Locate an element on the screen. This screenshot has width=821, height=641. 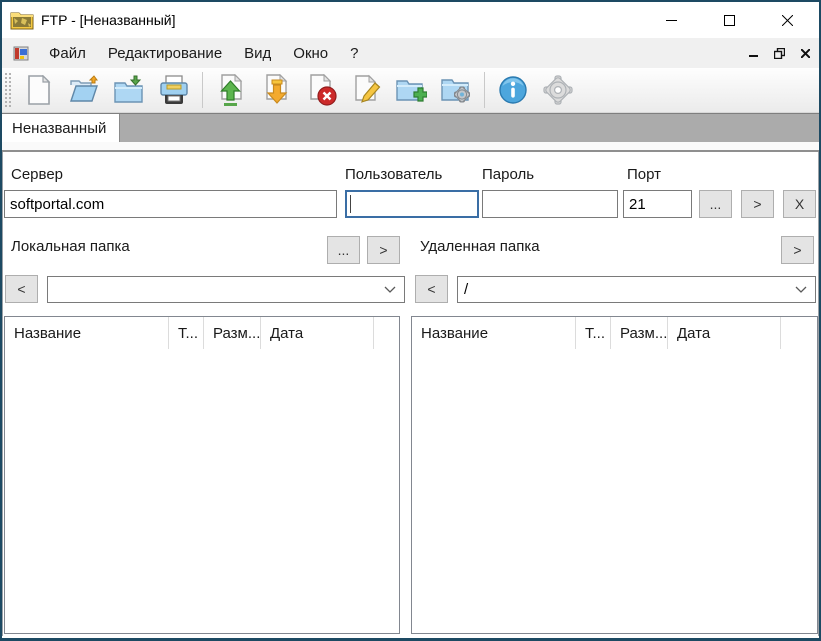
new-document-button is located at coordinates (39, 90).